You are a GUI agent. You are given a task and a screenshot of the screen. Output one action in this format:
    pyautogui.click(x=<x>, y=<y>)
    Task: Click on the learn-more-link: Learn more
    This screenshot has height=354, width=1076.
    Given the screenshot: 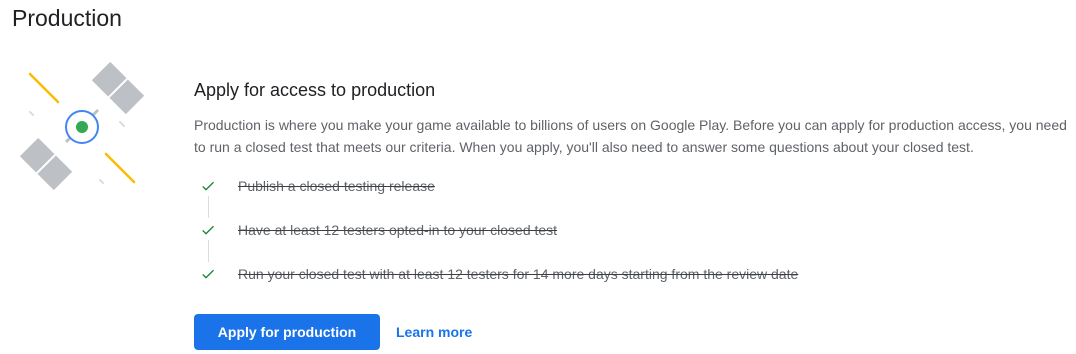 What is the action you would take?
    pyautogui.click(x=434, y=332)
    